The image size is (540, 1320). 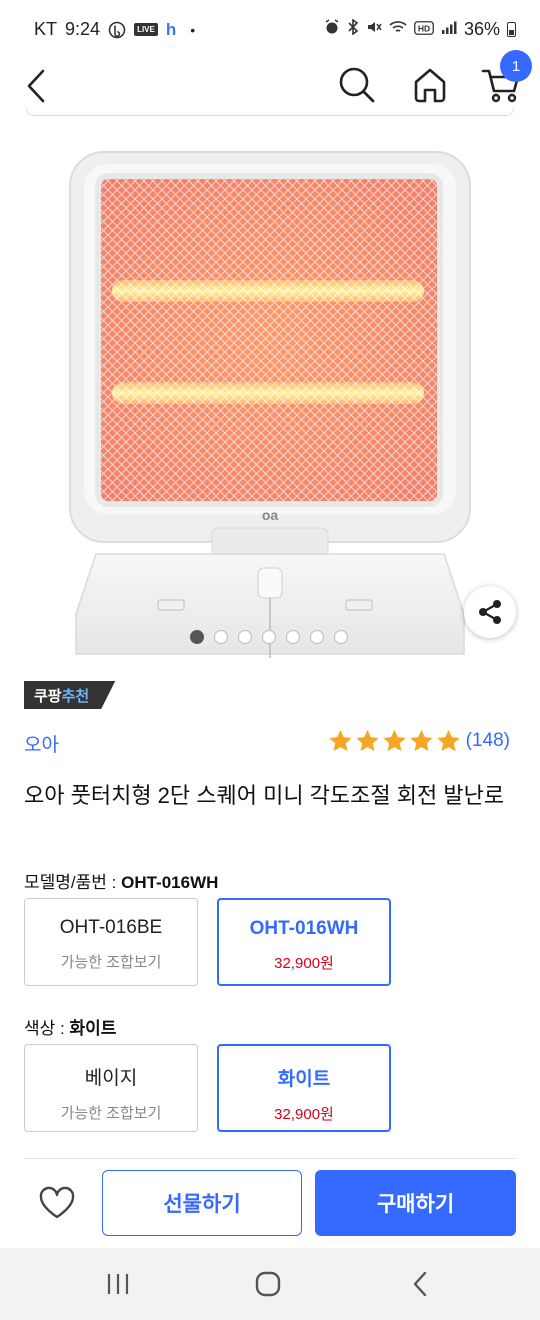 I want to click on color-option-beige: 베이지 가능한 조합보기, so click(x=111, y=1088).